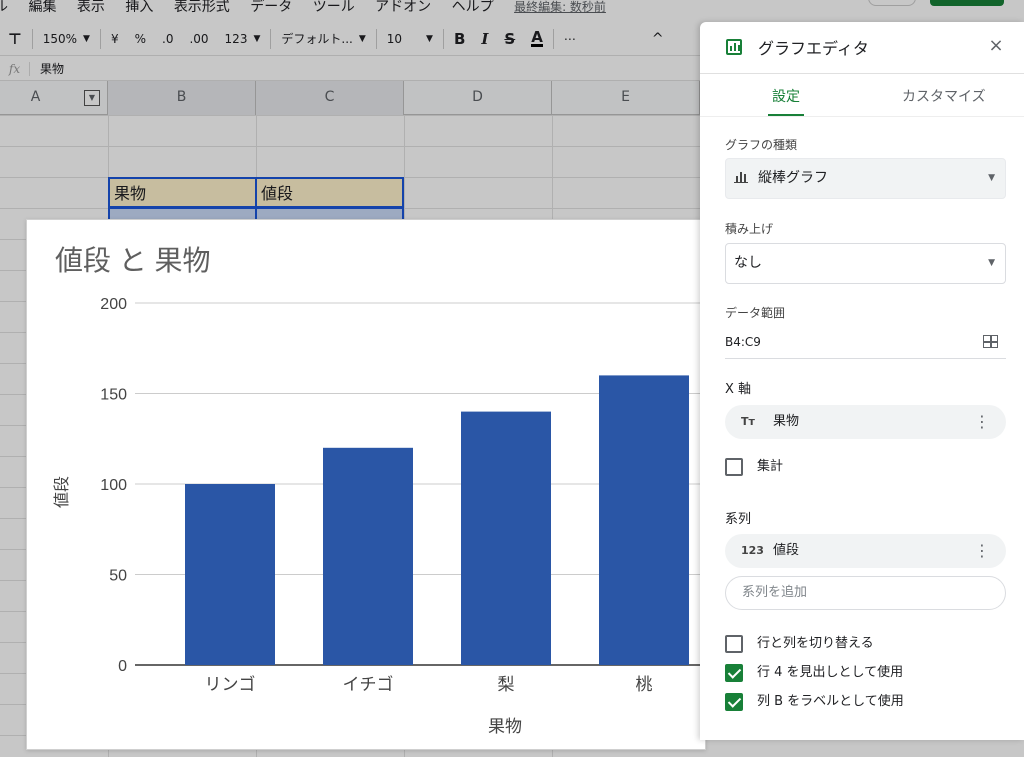 The height and width of the screenshot is (757, 1024). I want to click on chart-type-value: 縦棒グラフ, so click(793, 178).